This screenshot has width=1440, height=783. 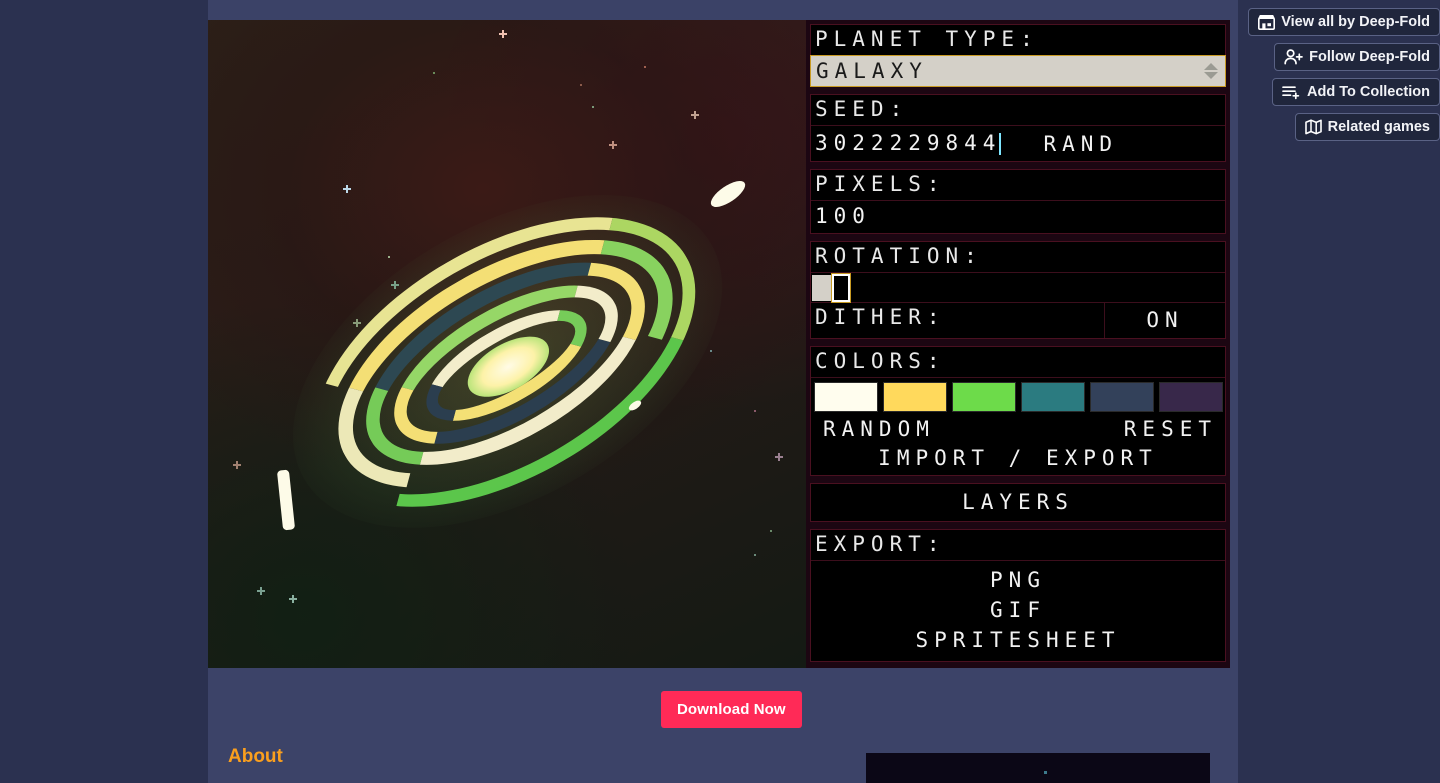 I want to click on seed-group: SEED: 3022229844 RAND, so click(x=1018, y=128).